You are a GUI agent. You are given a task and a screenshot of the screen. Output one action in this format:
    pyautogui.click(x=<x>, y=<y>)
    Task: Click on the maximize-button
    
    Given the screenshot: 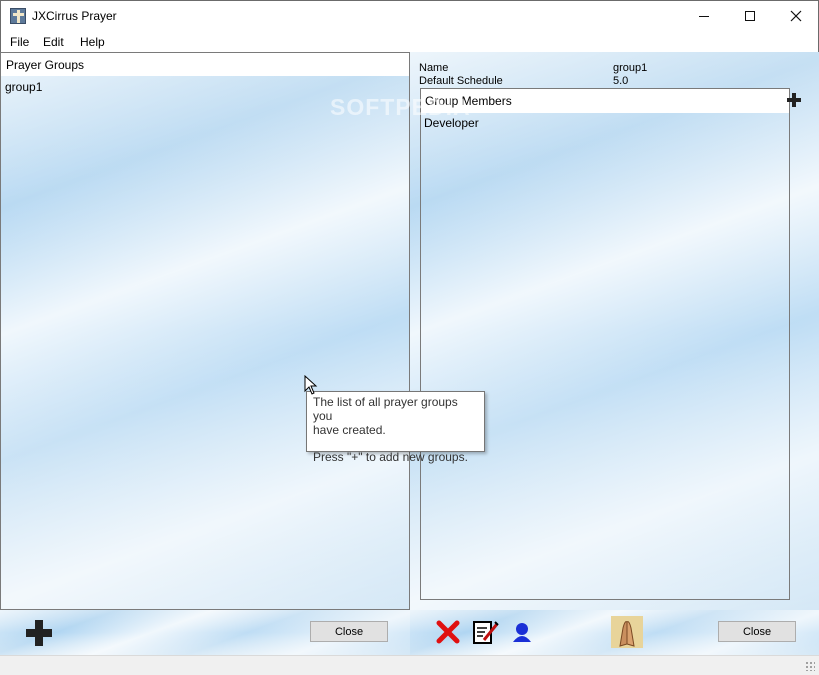 What is the action you would take?
    pyautogui.click(x=750, y=16)
    